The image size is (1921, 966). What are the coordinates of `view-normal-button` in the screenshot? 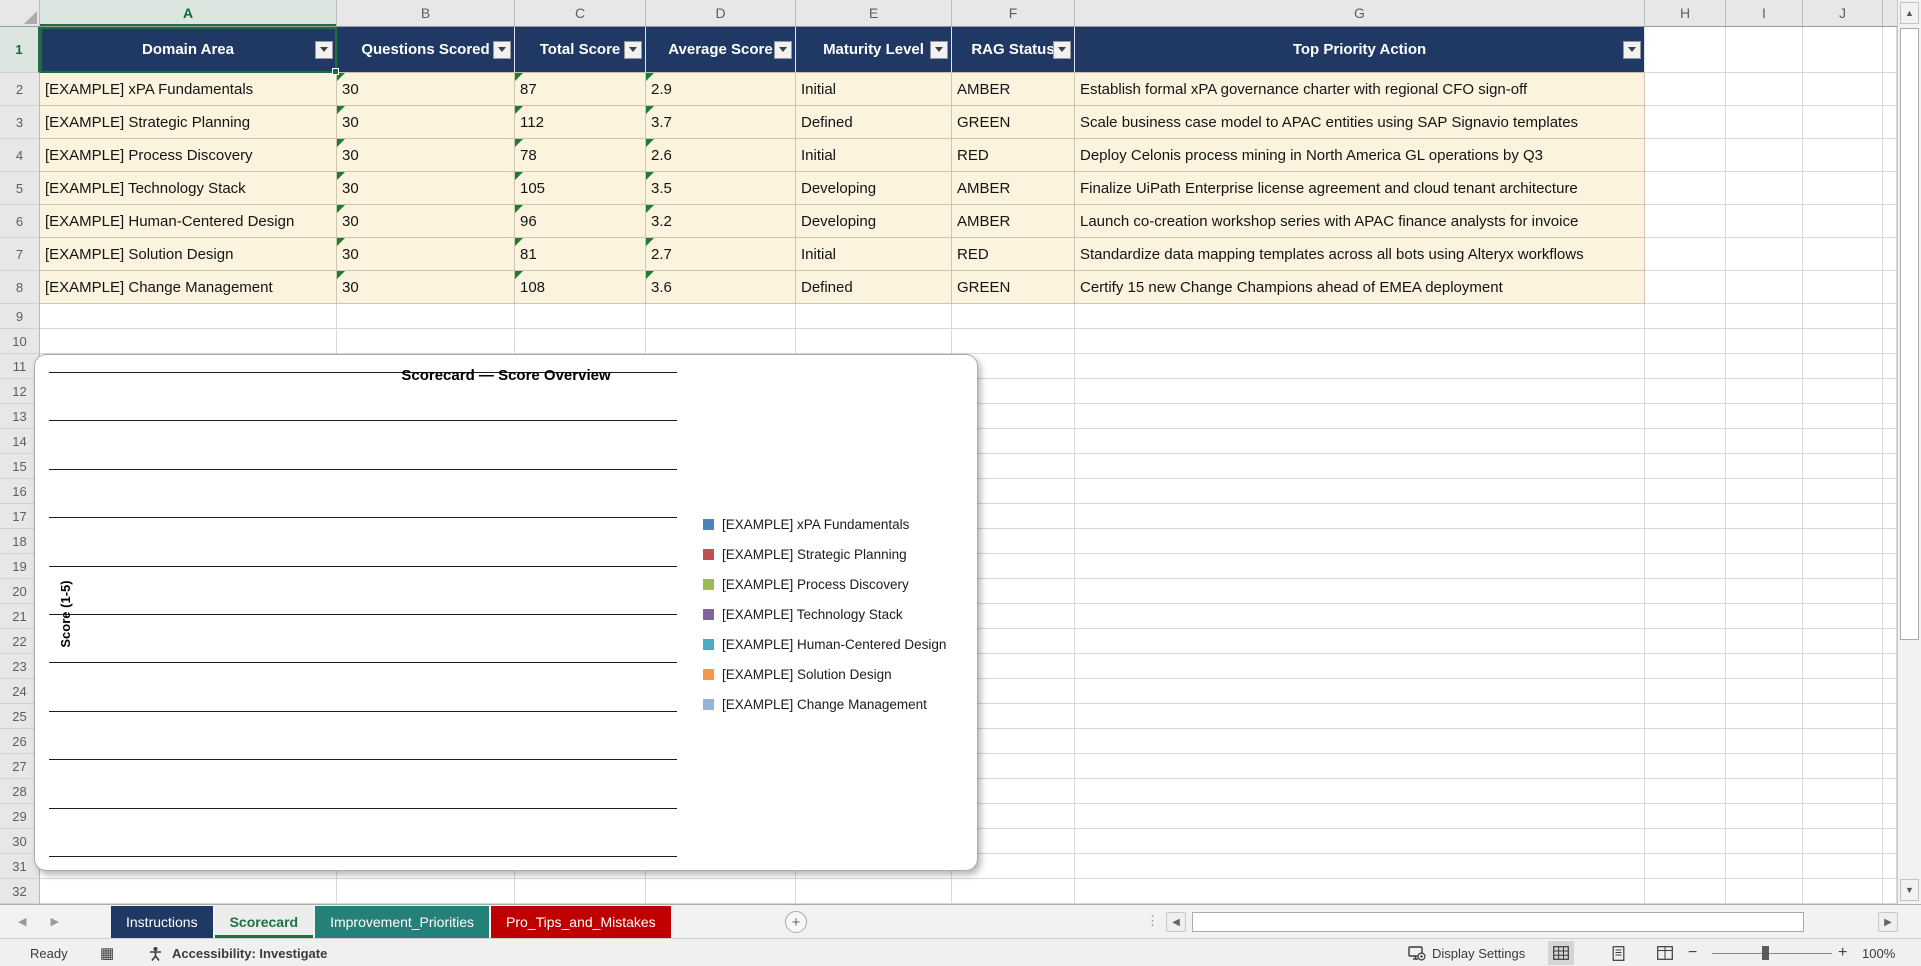 It's located at (1561, 953).